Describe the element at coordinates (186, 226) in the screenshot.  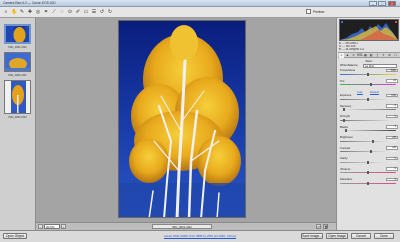
I see `canvas-status-bar: − 20.5% + IMG_0001.CR2 ↺ 🗑` at that location.